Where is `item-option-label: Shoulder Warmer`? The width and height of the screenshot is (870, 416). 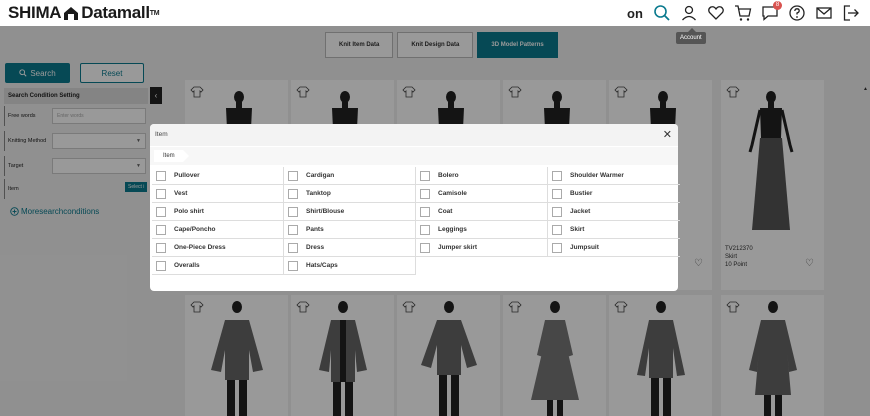 item-option-label: Shoulder Warmer is located at coordinates (597, 175).